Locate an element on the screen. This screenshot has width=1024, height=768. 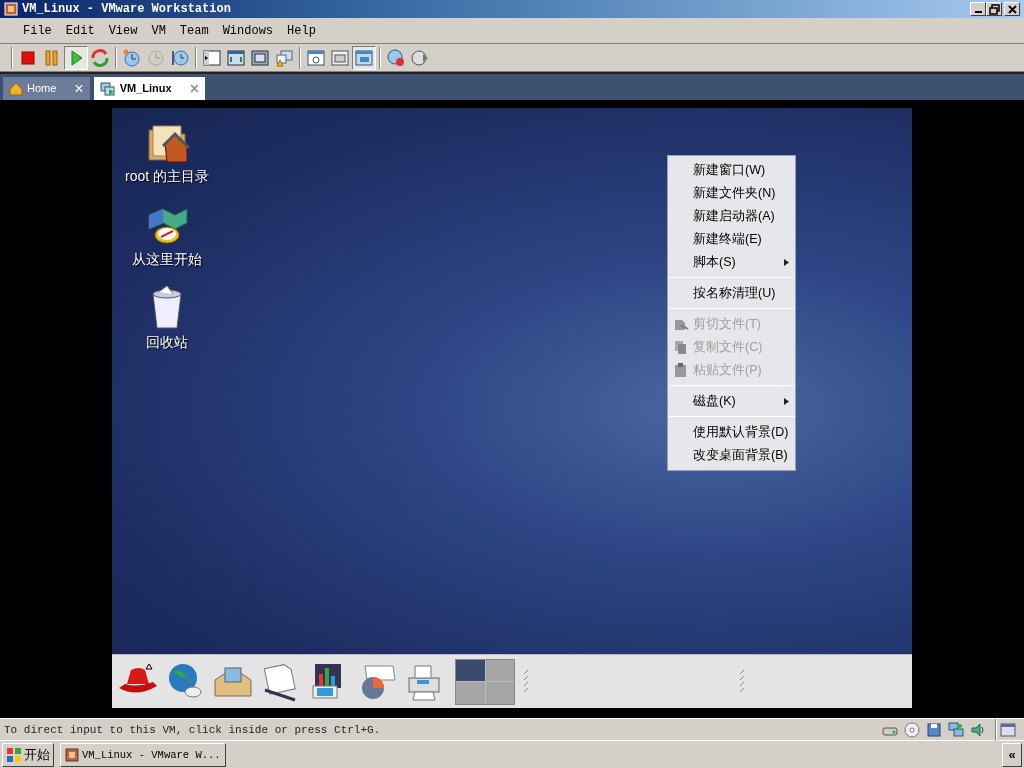
tab-label: VM_Linux is located at coordinates (145, 89).